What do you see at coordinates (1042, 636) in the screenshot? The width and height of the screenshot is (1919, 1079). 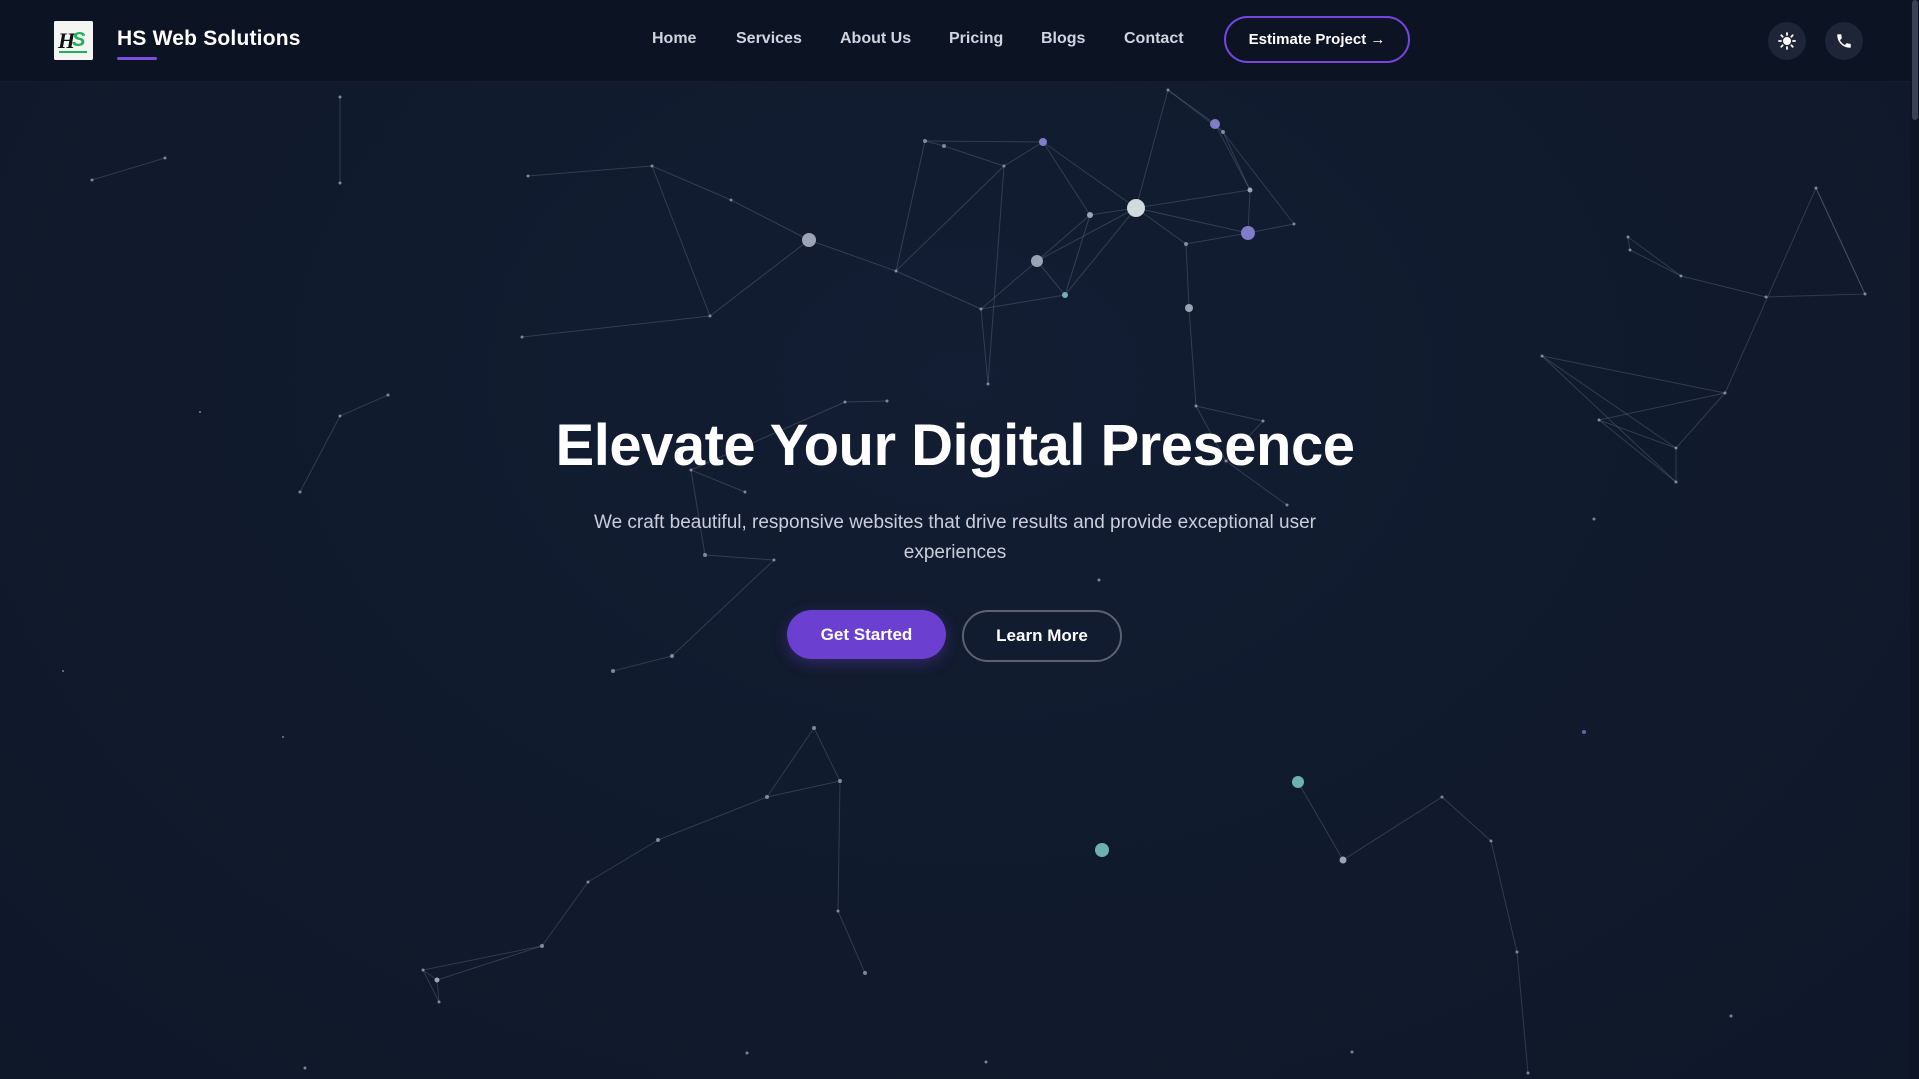 I see `learn-more-button: Learn More` at bounding box center [1042, 636].